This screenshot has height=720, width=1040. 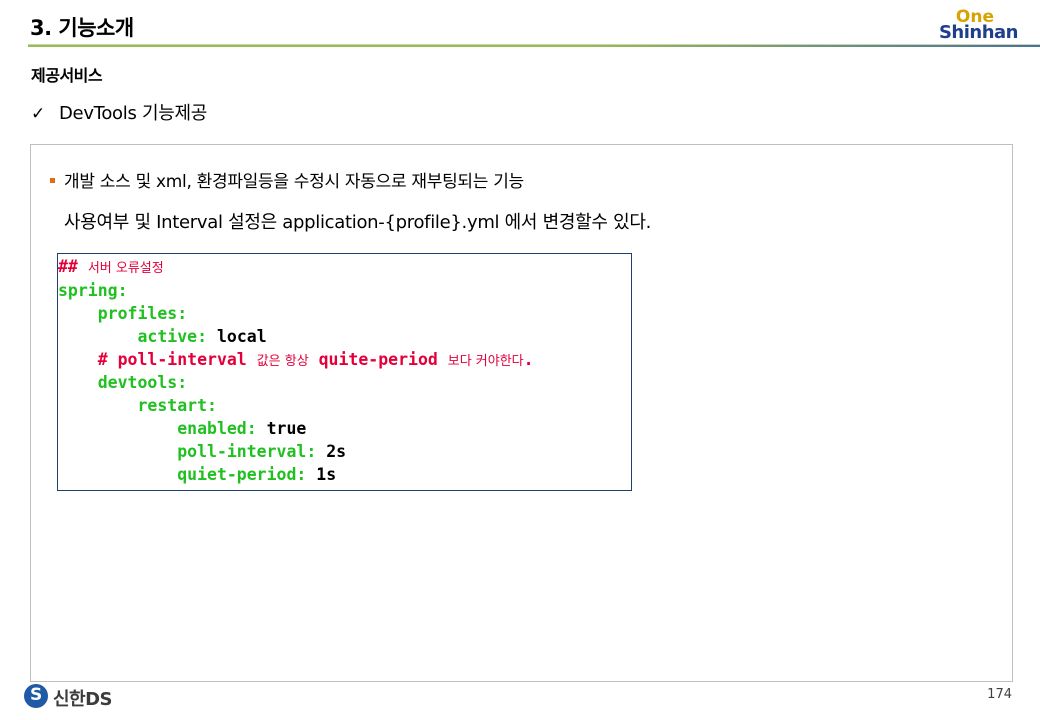 I want to click on footer-company-name: 신한DS, so click(x=83, y=699).